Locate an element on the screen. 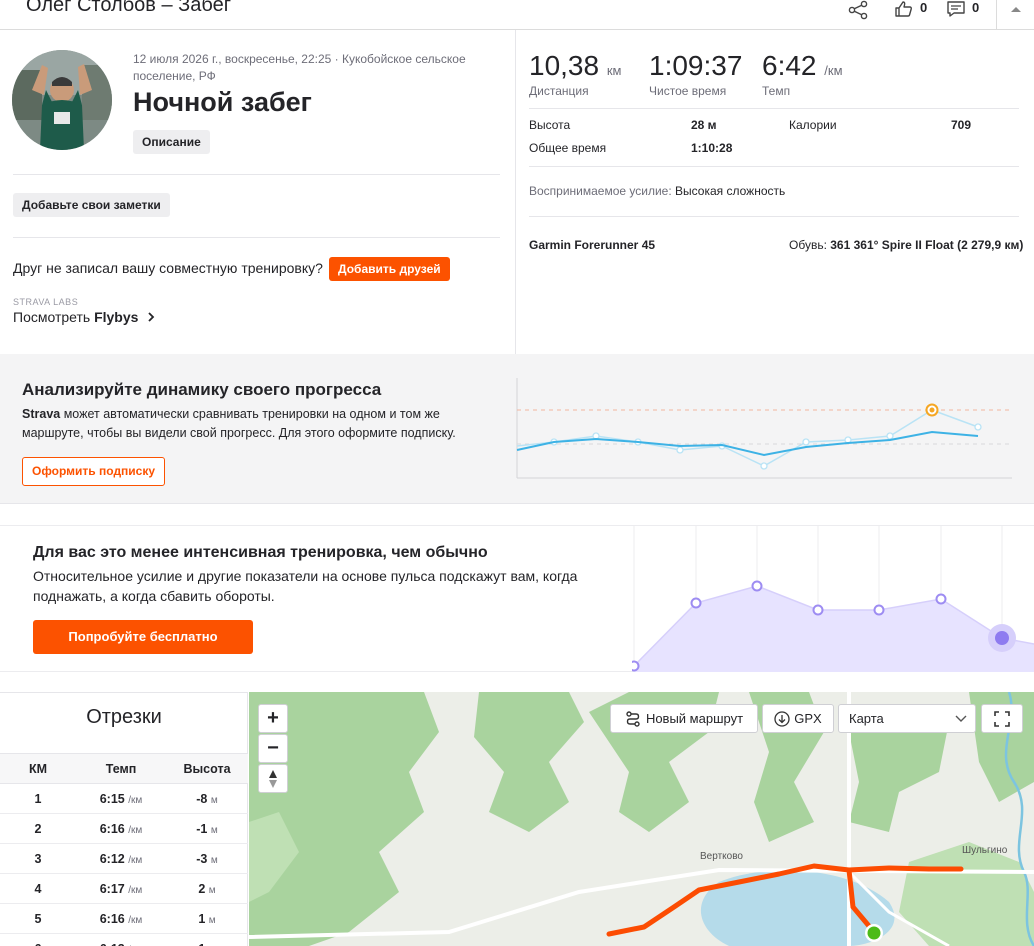 The height and width of the screenshot is (946, 1034). flybys-link: Посмотреть Flybys is located at coordinates (84, 317).